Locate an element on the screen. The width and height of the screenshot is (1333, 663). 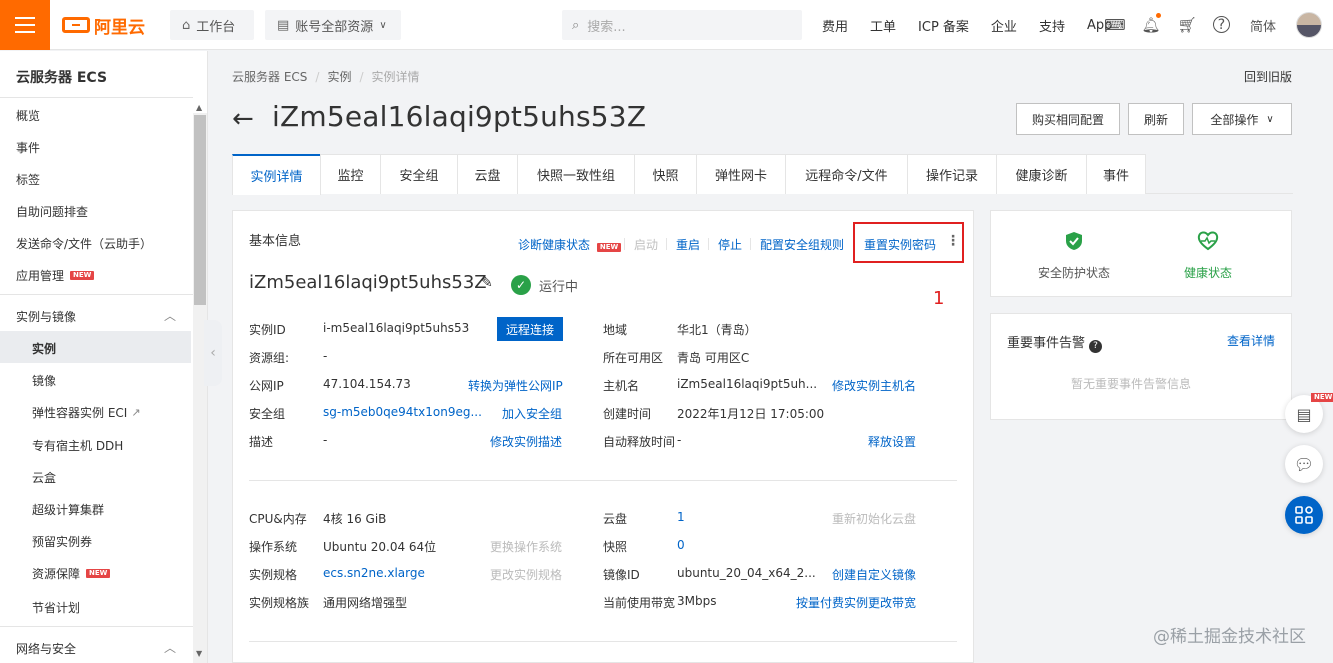
sidebar-item-reserved: 预留实例券 is located at coordinates (62, 541).